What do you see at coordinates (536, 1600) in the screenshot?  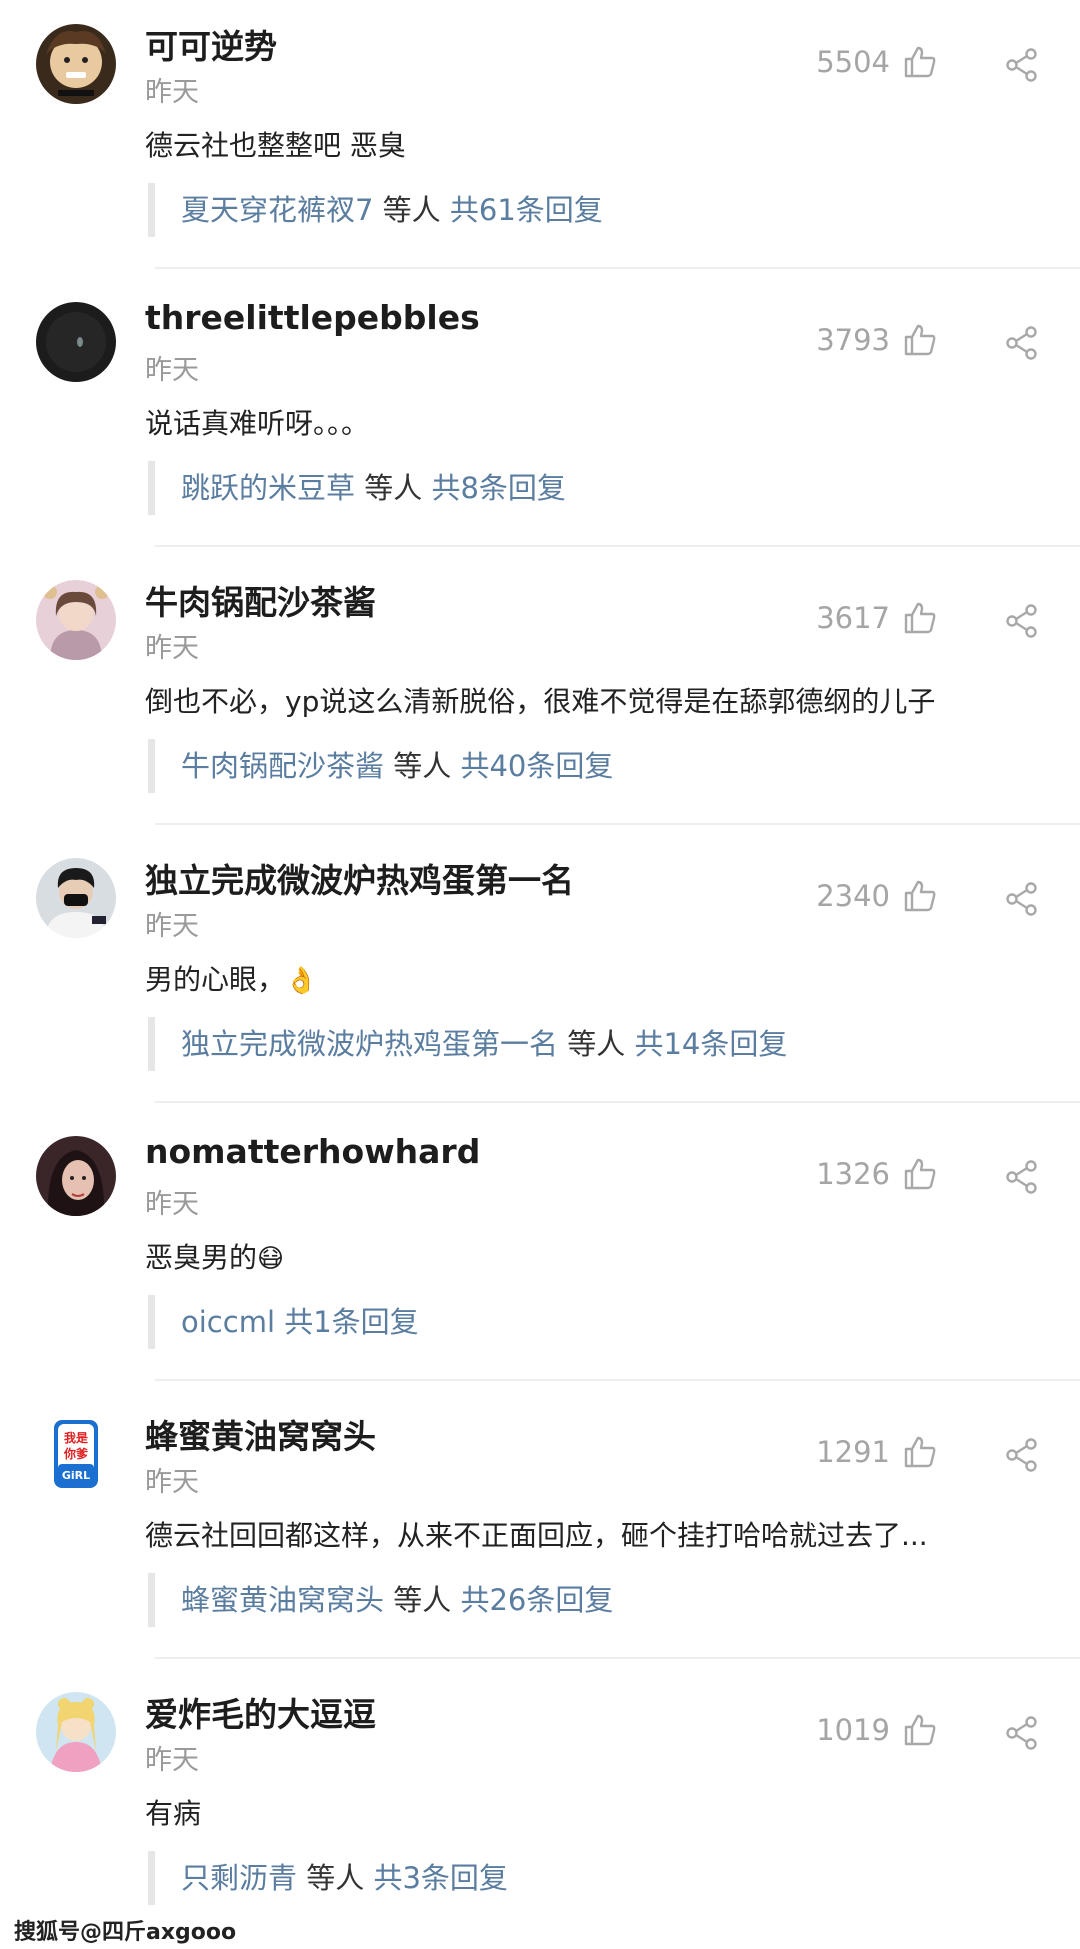 I see `reply-count: 共26条回复` at bounding box center [536, 1600].